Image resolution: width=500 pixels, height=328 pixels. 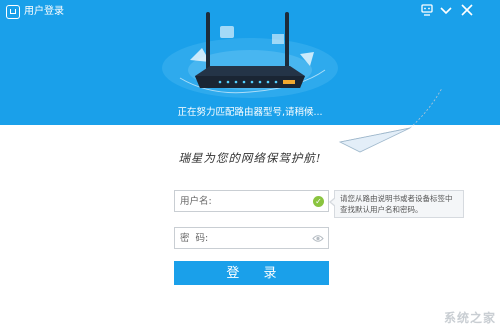 I want to click on password-input, so click(x=240, y=238).